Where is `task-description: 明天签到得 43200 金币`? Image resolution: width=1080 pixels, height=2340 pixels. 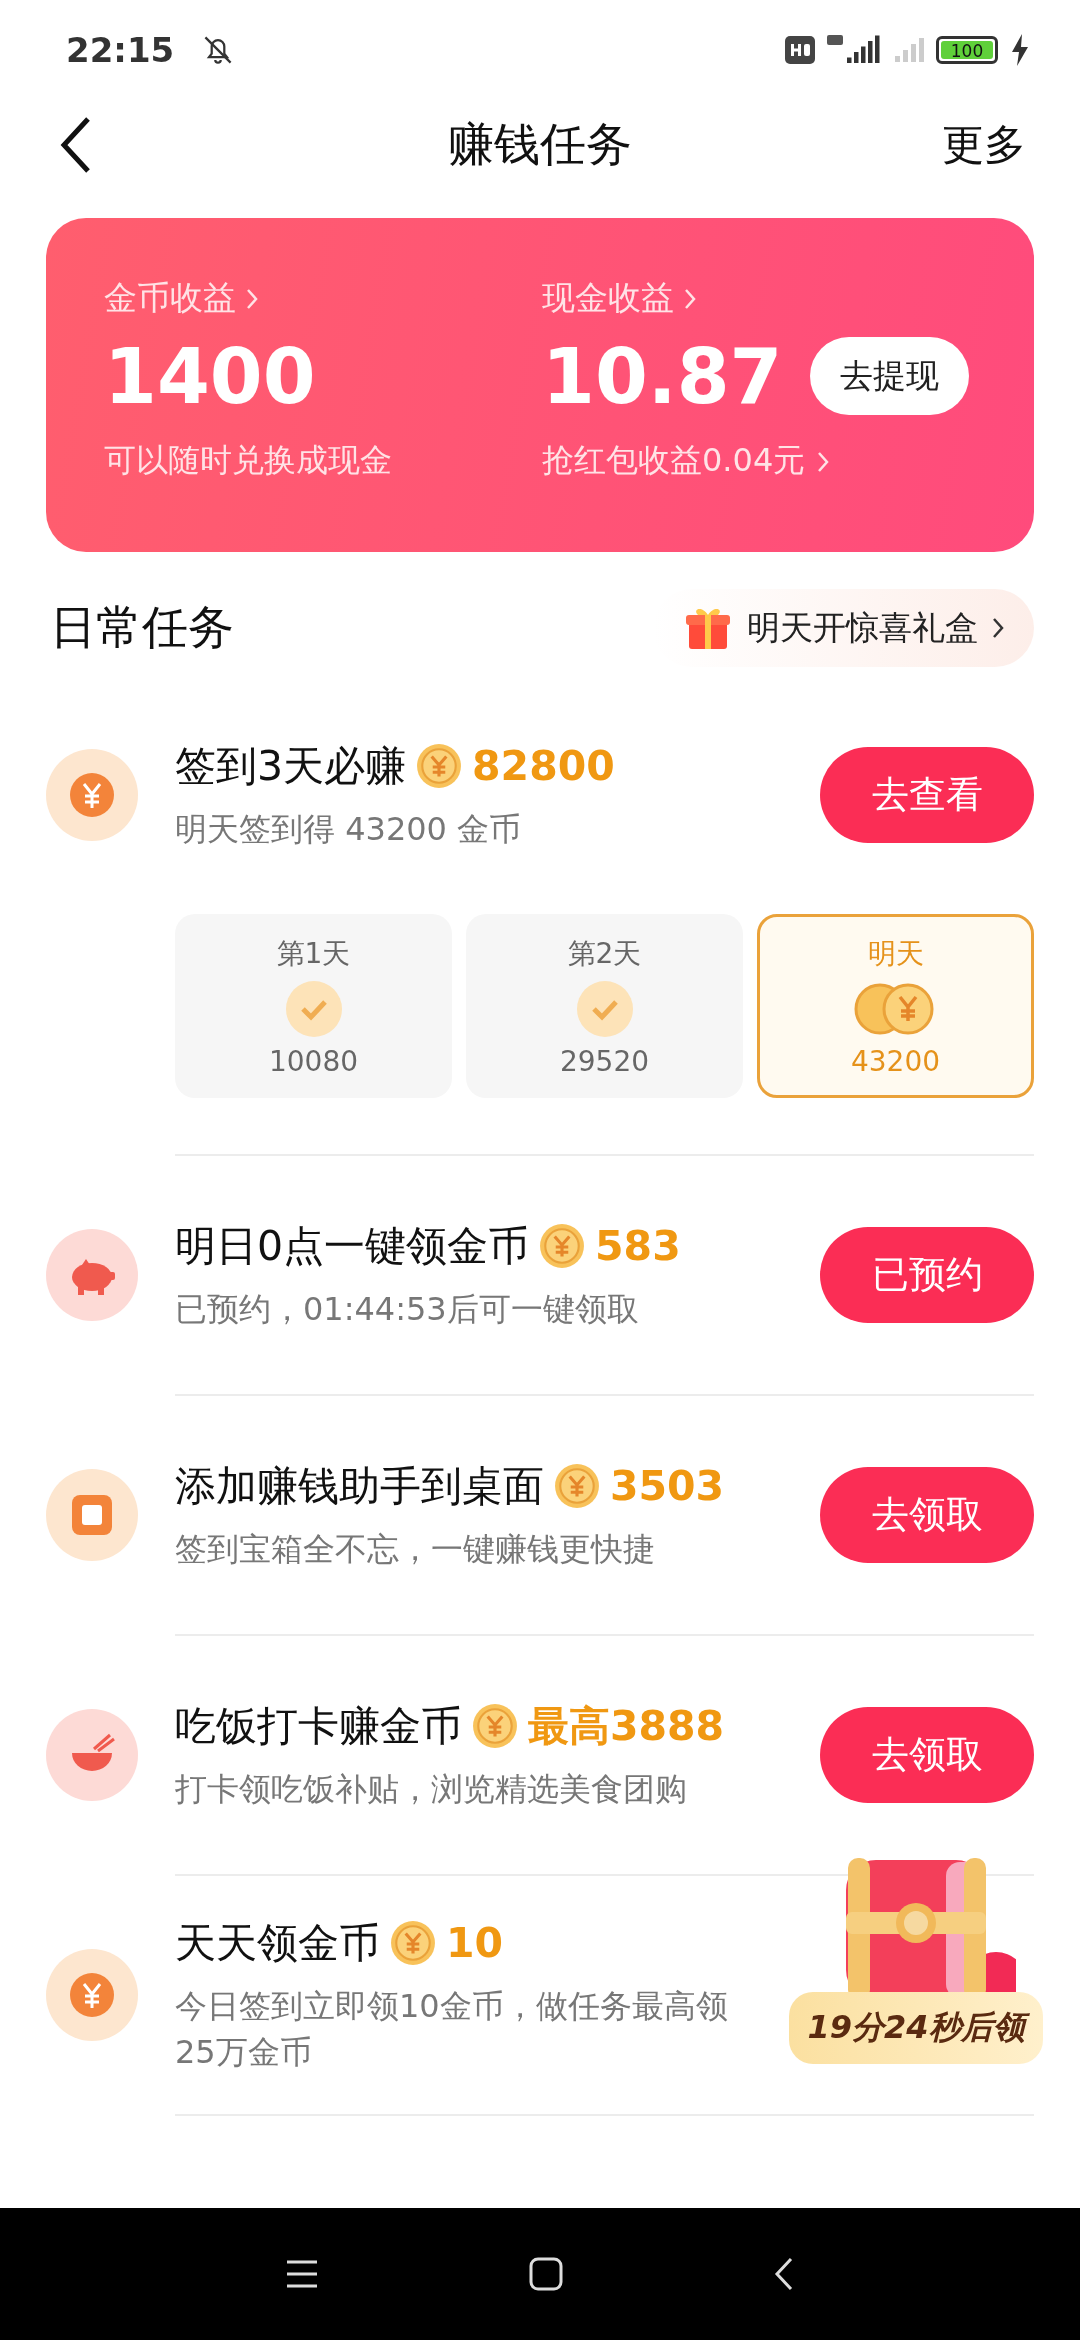
task-description: 明天签到得 43200 金币 is located at coordinates (349, 829).